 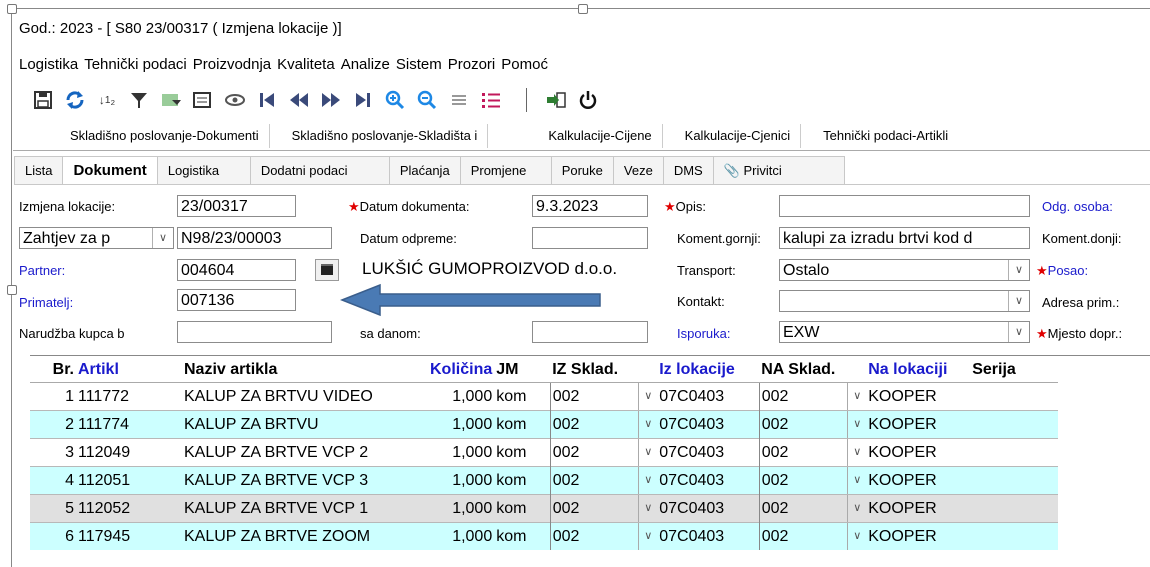 What do you see at coordinates (43, 100) in the screenshot?
I see `save-icon` at bounding box center [43, 100].